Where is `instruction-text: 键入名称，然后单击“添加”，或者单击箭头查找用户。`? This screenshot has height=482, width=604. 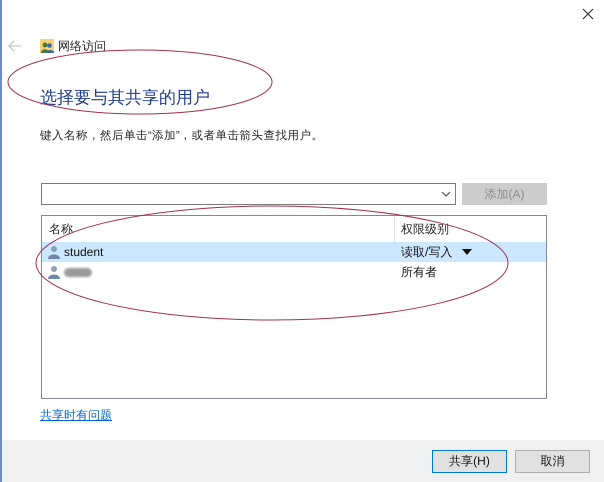
instruction-text: 键入名称，然后单击“添加”，或者单击箭头查找用户。 is located at coordinates (182, 136).